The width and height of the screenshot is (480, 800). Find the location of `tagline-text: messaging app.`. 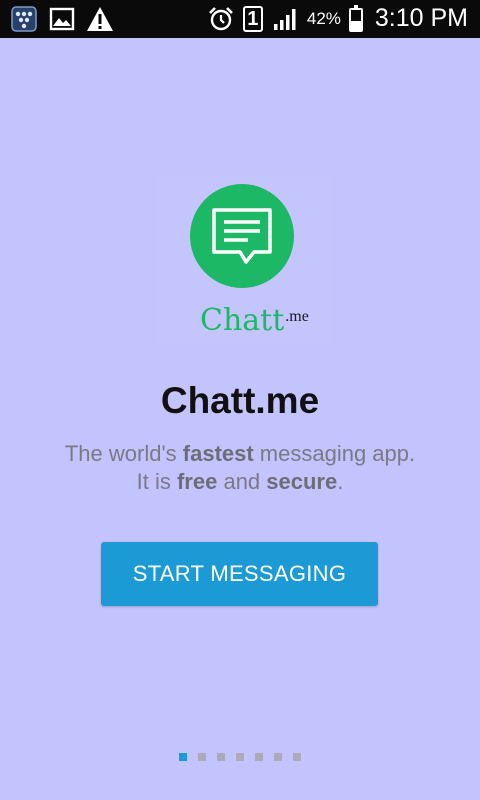

tagline-text: messaging app. is located at coordinates (334, 453).